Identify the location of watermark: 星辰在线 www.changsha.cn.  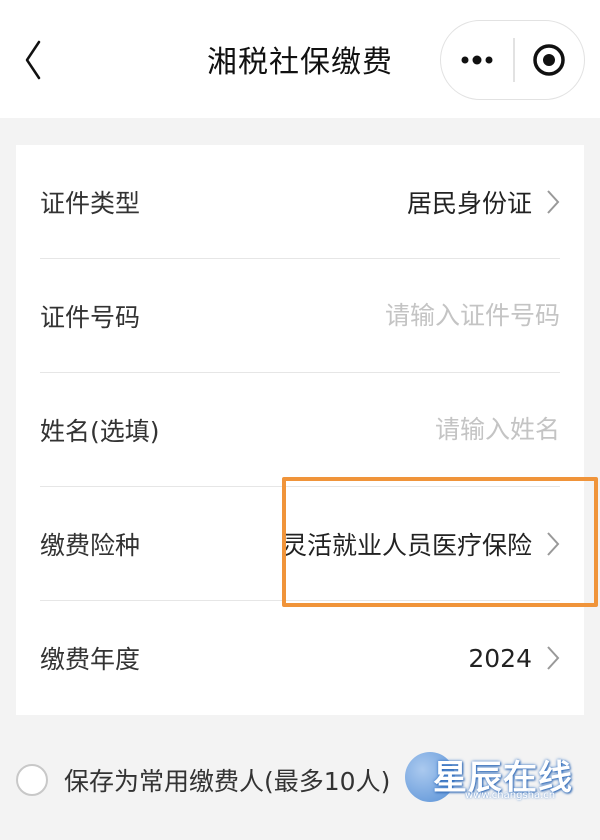
(495, 778).